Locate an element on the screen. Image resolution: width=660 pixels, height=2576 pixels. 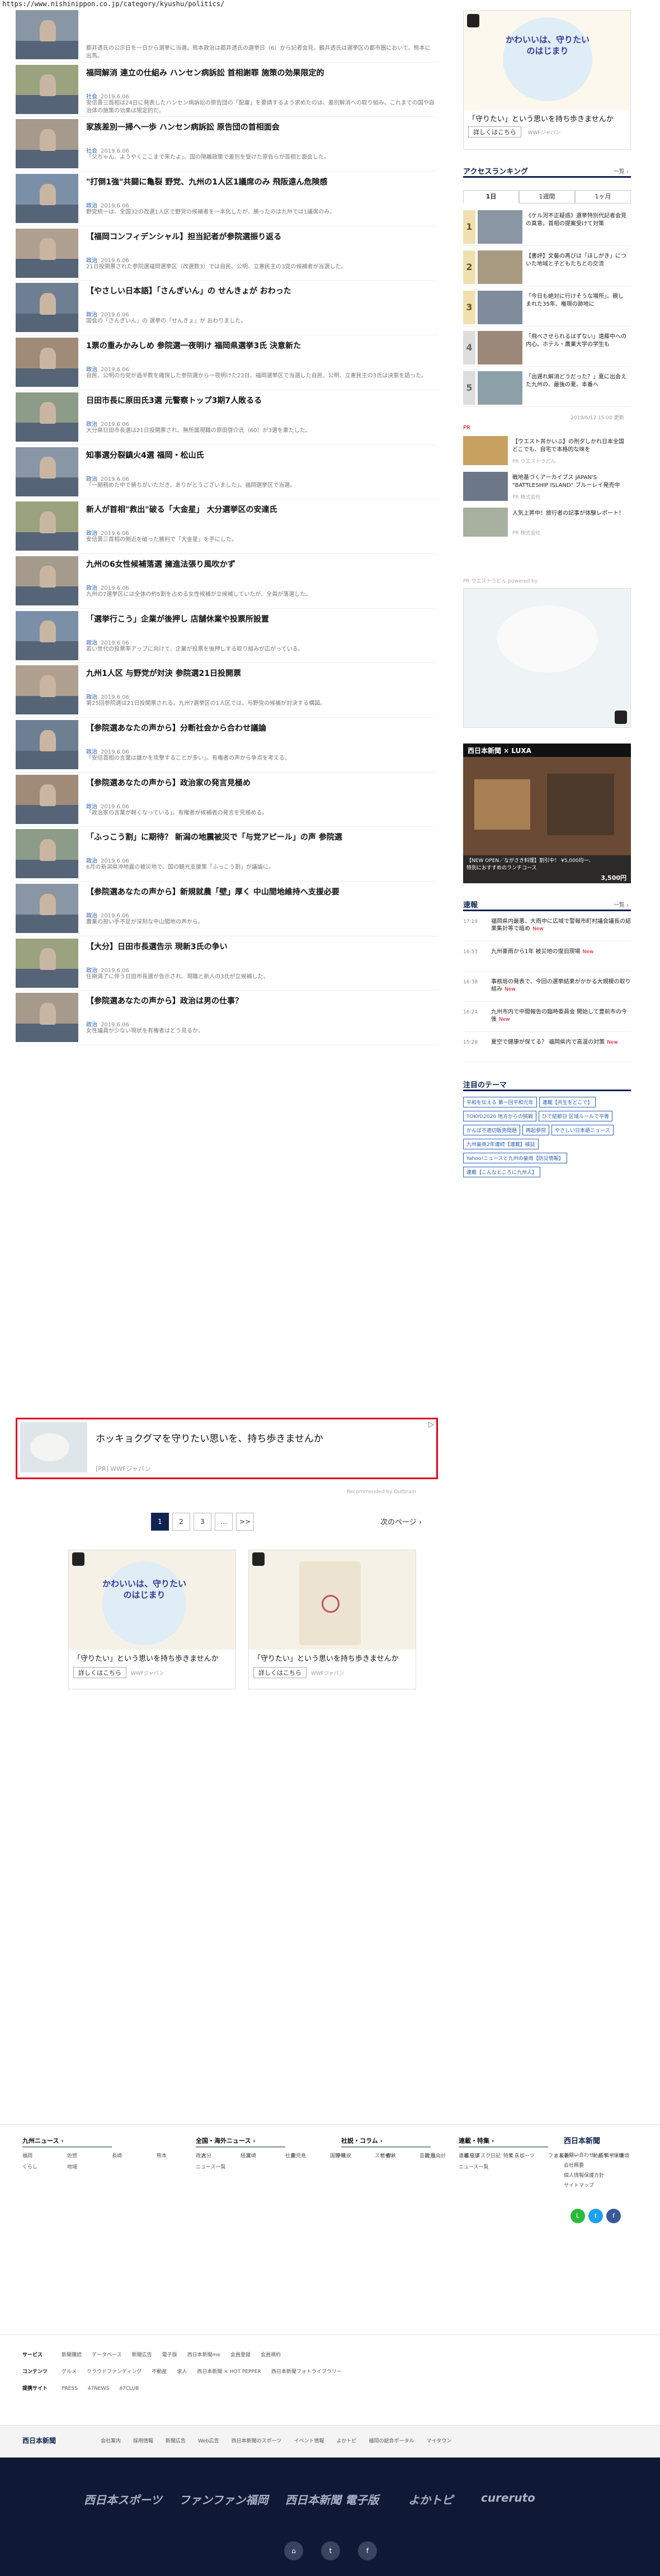
article-title: 家族差別一掃へ一歩 ハンセン病訴訟 原告団の首相面会 is located at coordinates (261, 127).